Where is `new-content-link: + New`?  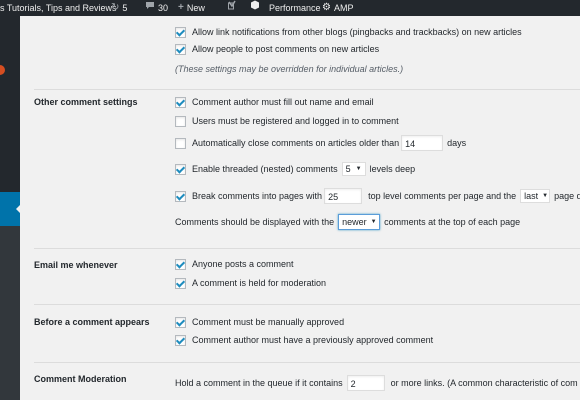
new-content-link: + New is located at coordinates (191, 8).